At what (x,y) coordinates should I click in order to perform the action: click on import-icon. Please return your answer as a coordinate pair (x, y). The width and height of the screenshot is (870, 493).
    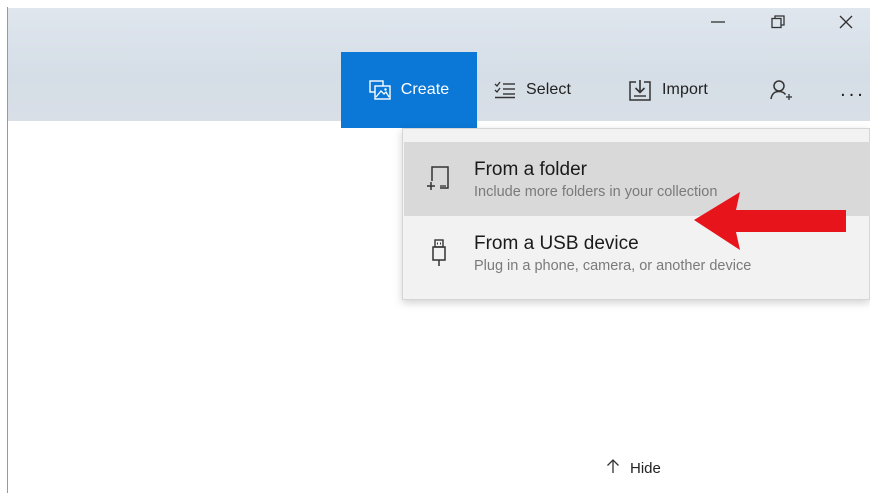
    Looking at the image, I should click on (640, 90).